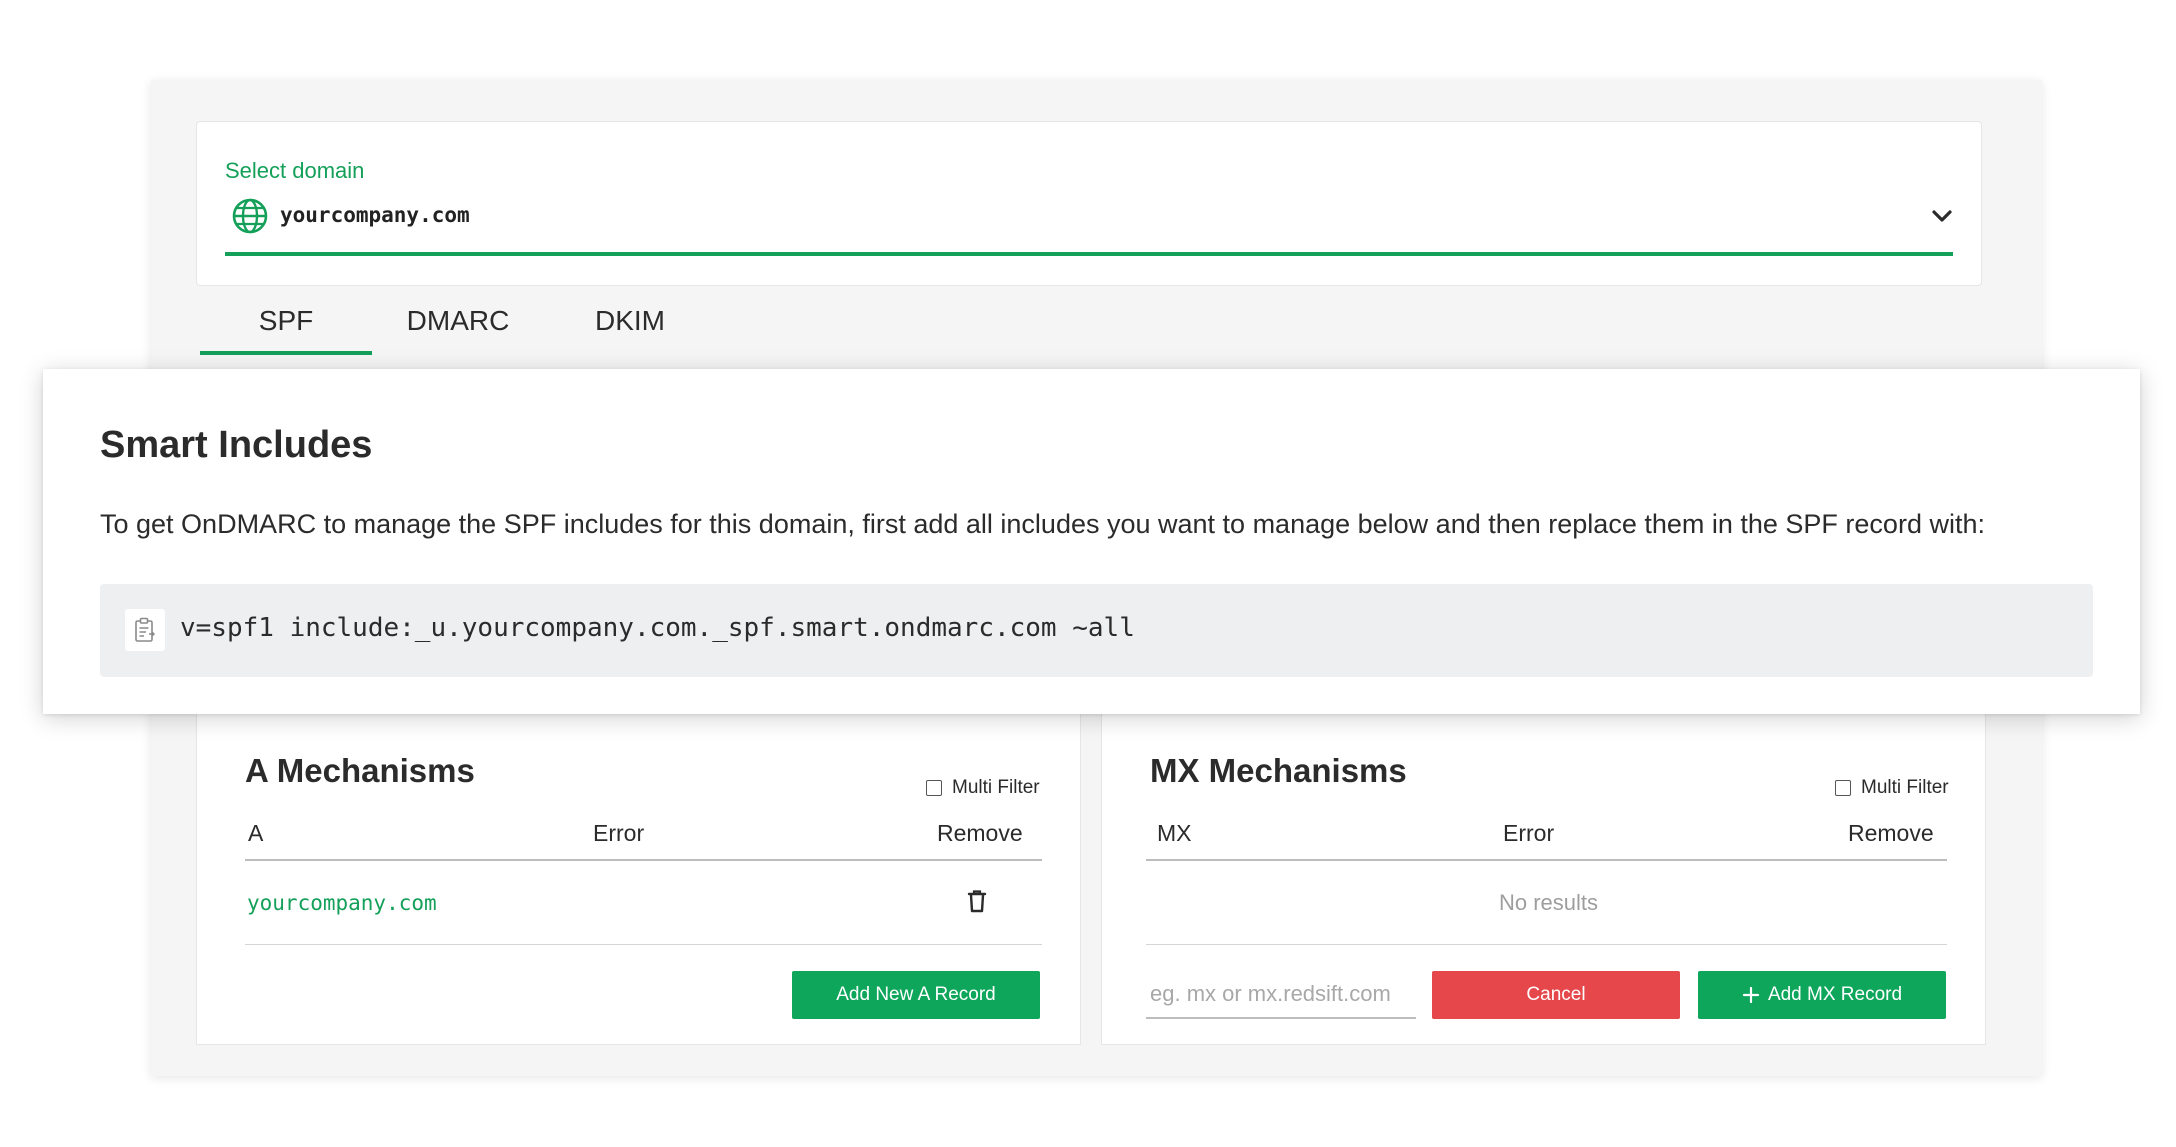 The width and height of the screenshot is (2176, 1147). What do you see at coordinates (1548, 902) in the screenshot?
I see `no-results-text: No results` at bounding box center [1548, 902].